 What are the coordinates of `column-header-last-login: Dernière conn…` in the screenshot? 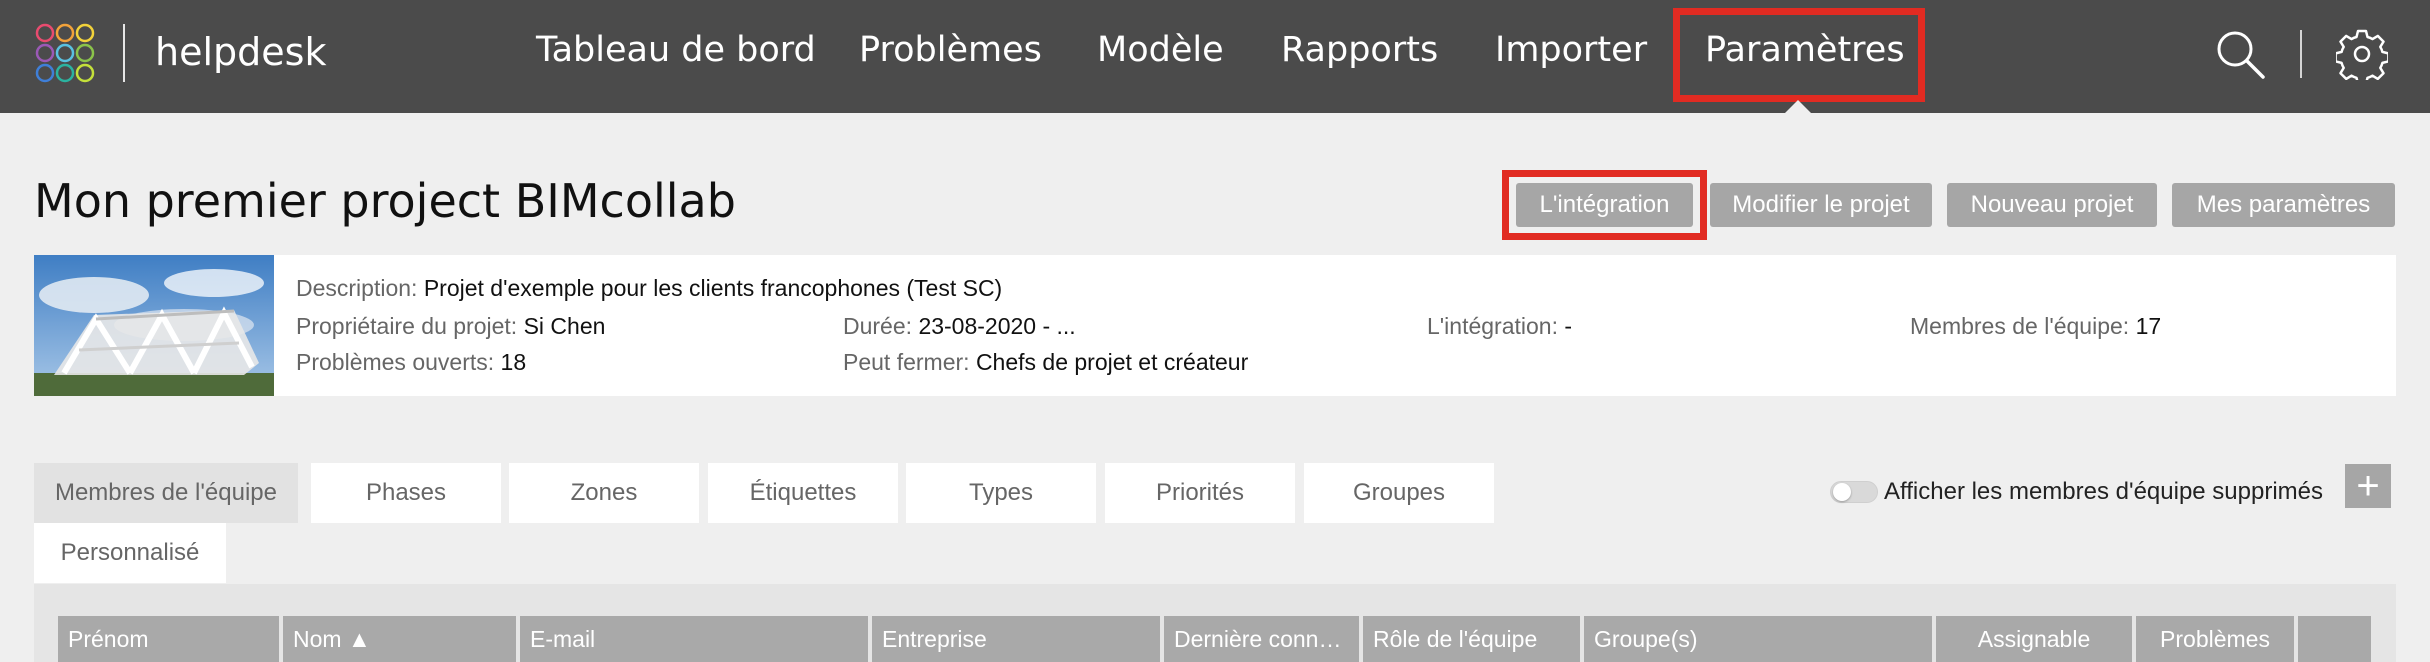 It's located at (1261, 639).